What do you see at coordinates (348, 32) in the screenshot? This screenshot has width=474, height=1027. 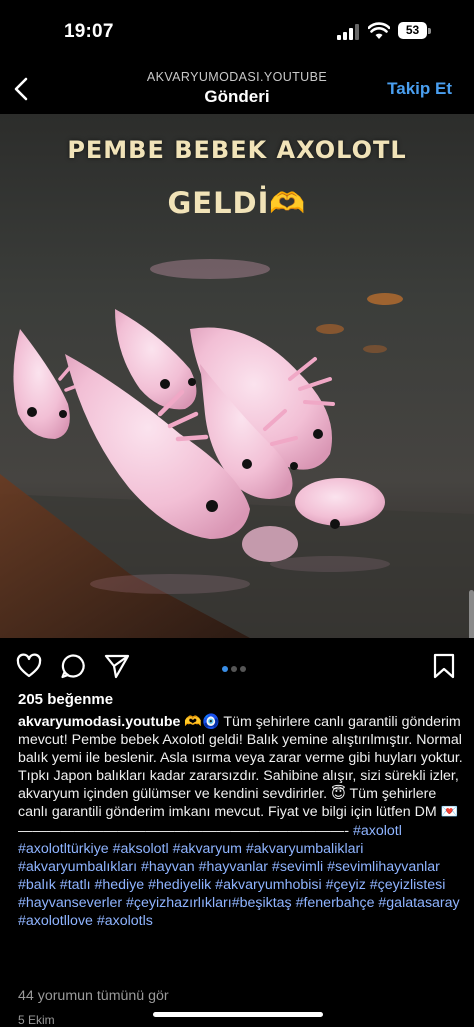 I see `cellular-signal-icon` at bounding box center [348, 32].